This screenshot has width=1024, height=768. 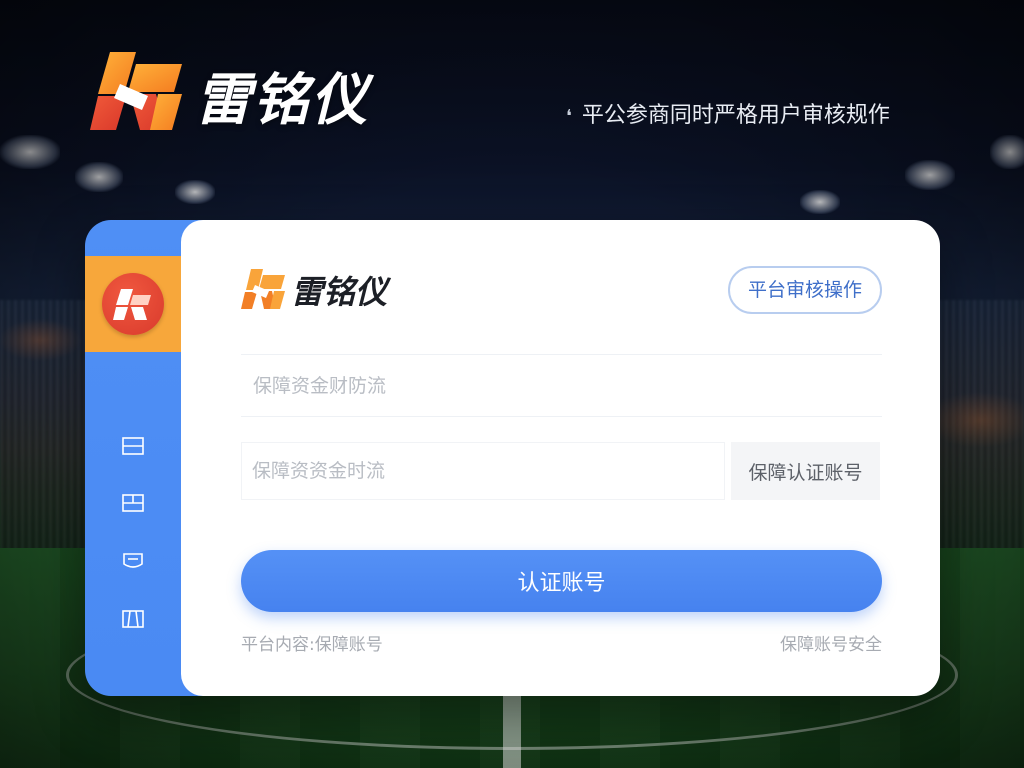 What do you see at coordinates (735, 115) in the screenshot?
I see `tagline-text: 平公参商同时严格用户审核规作` at bounding box center [735, 115].